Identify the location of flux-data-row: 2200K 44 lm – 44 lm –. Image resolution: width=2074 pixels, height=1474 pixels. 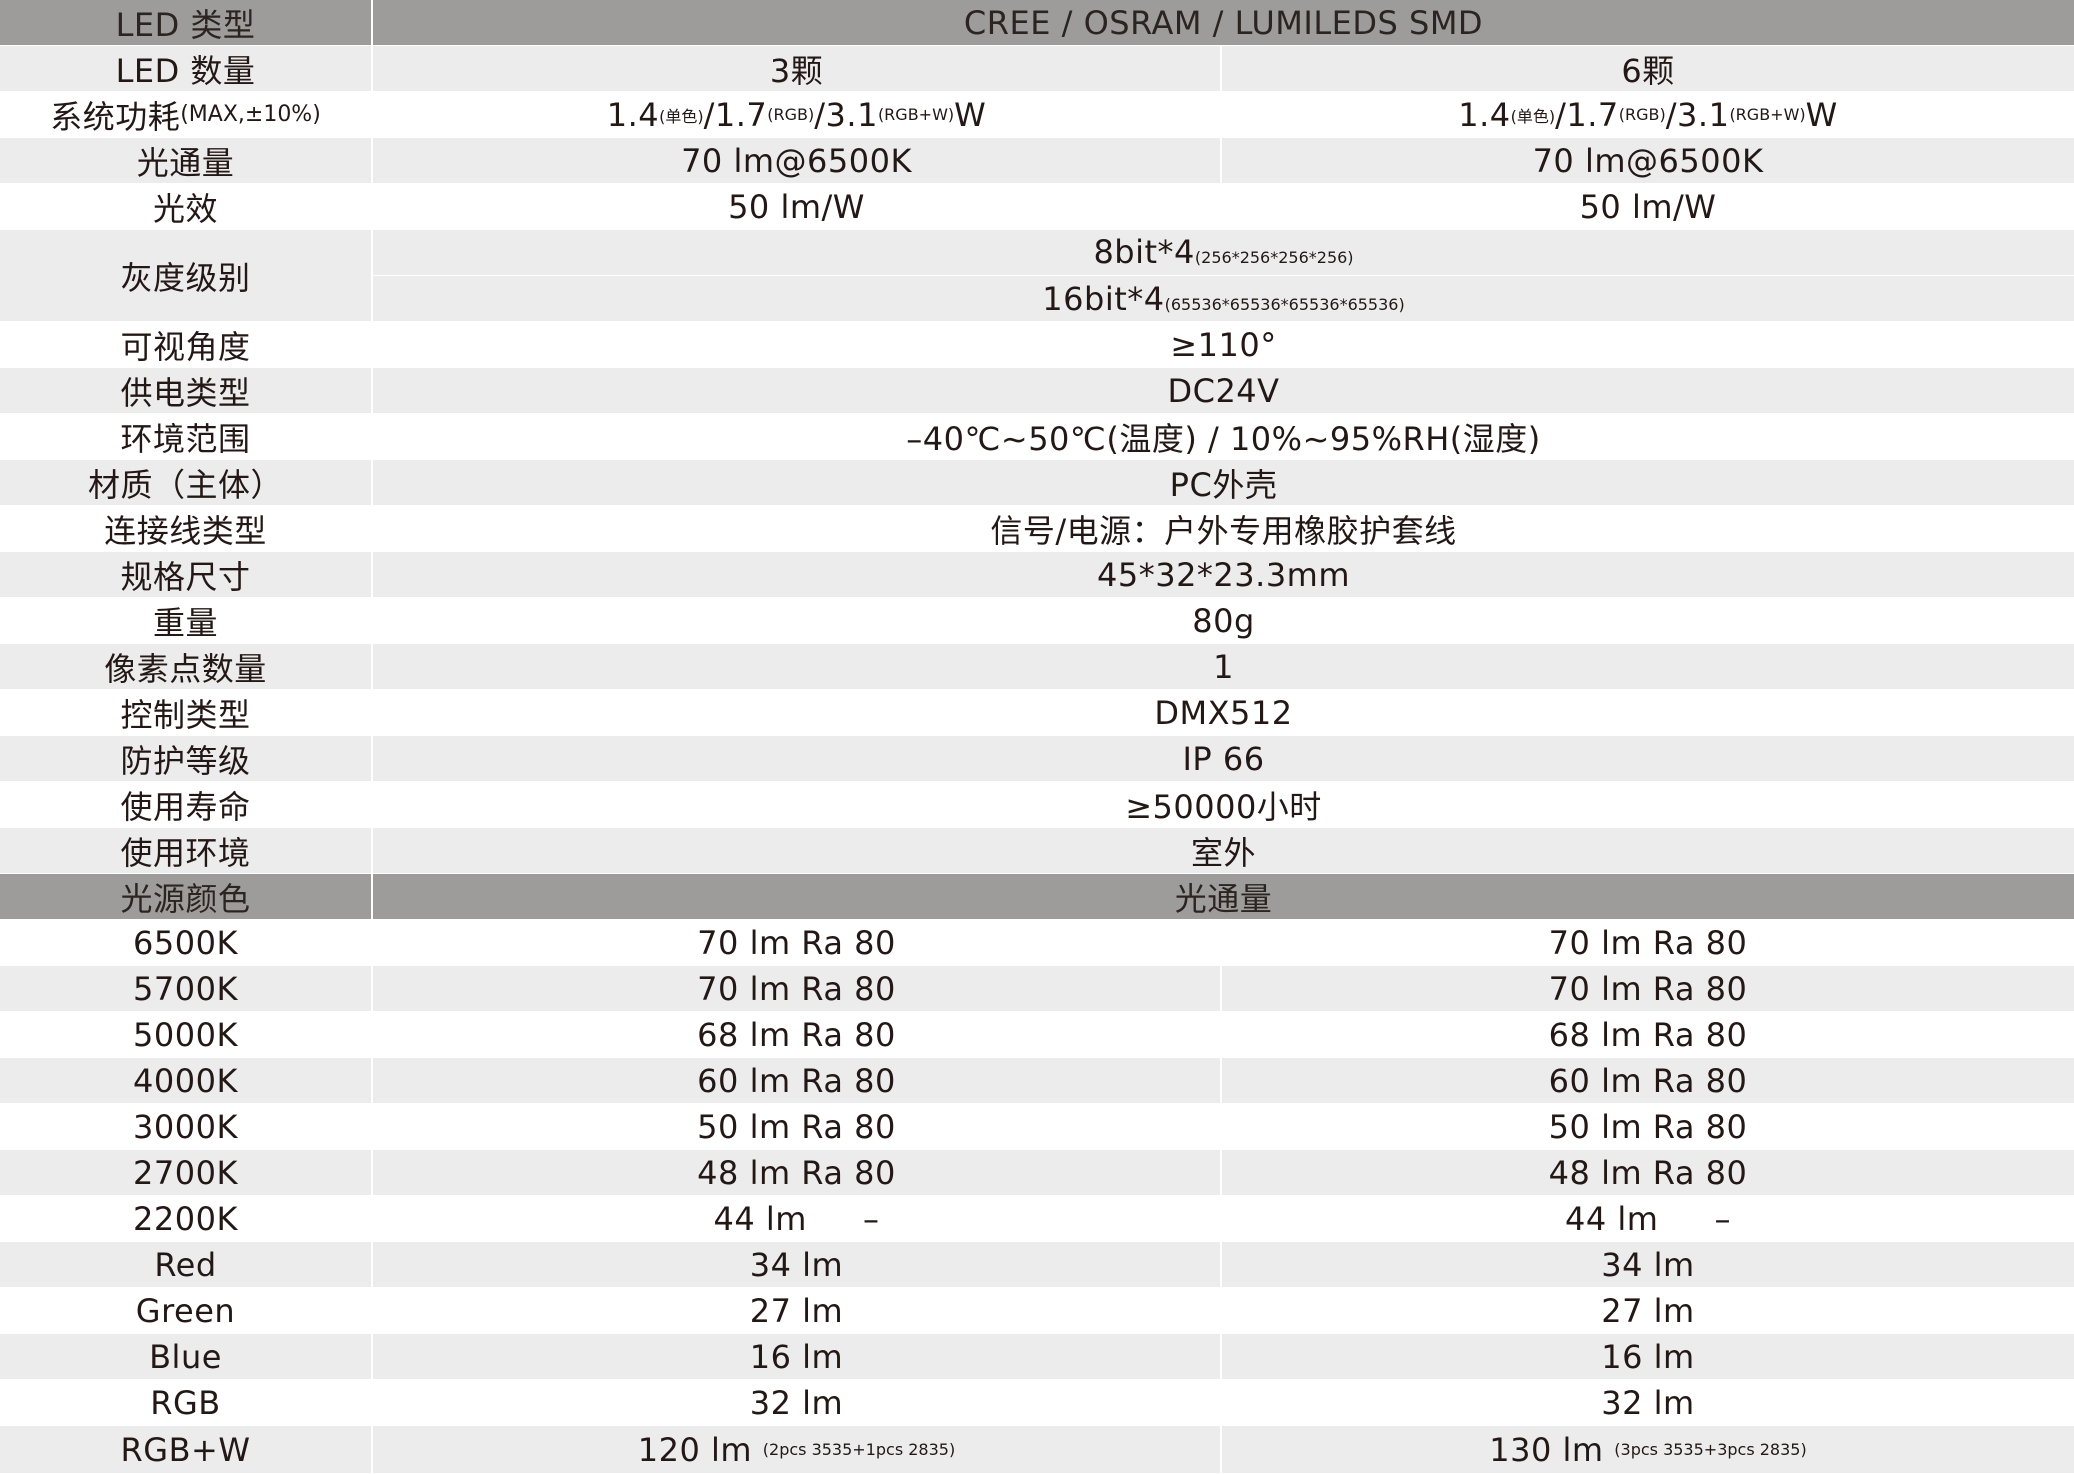
(1037, 1219).